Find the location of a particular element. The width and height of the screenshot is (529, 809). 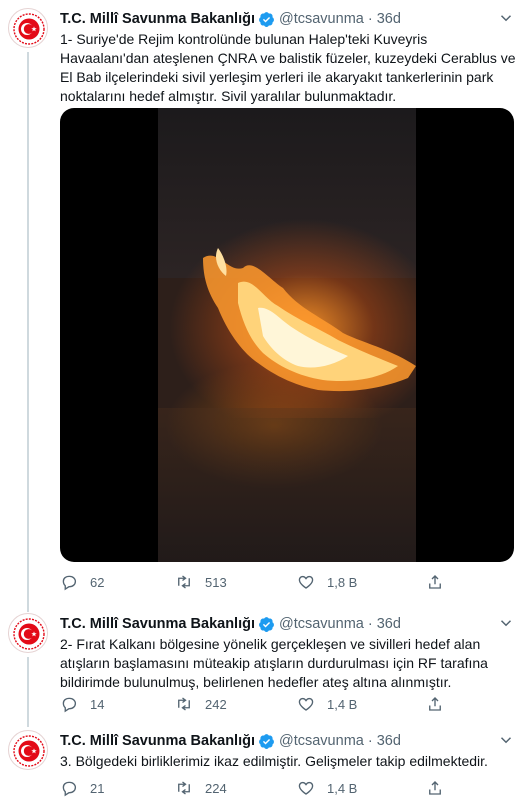

retweet-button: 242 is located at coordinates (201, 704).